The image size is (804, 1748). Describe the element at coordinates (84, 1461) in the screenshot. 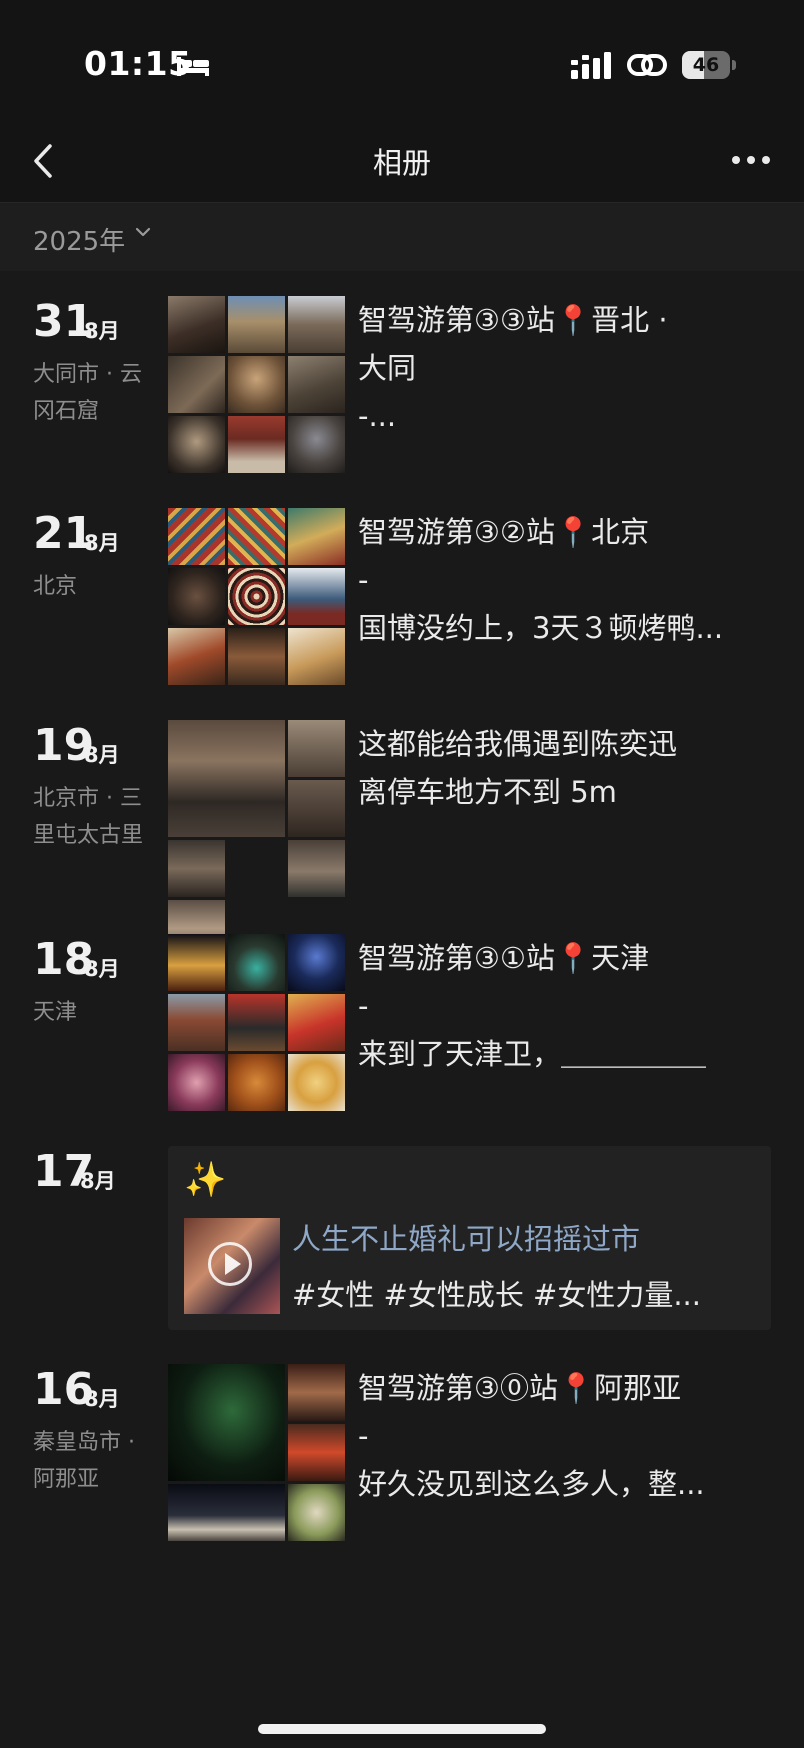

I see `entry-location: 秦皇岛市 · 阿那亚` at that location.